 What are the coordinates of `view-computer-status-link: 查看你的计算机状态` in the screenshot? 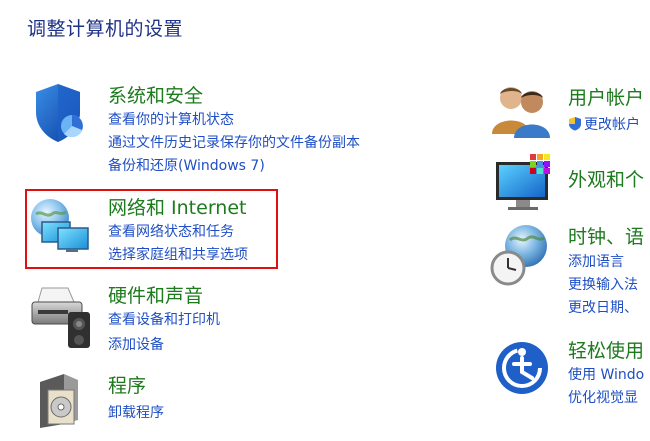 It's located at (171, 120).